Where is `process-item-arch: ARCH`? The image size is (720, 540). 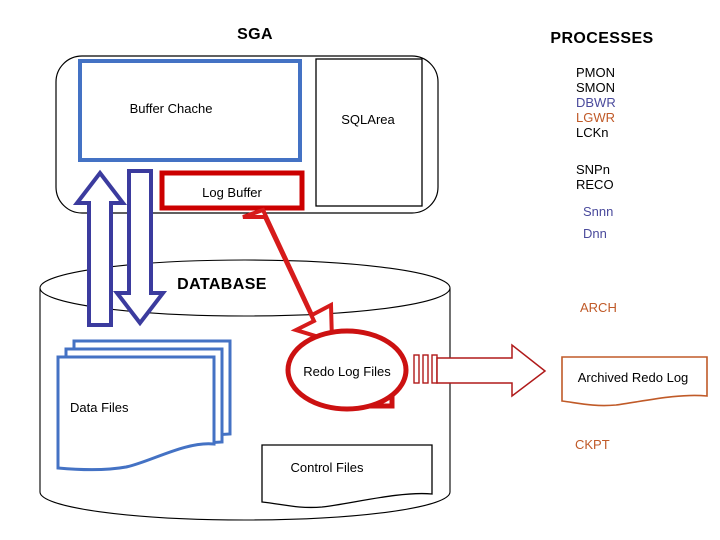
process-item-arch: ARCH is located at coordinates (598, 307).